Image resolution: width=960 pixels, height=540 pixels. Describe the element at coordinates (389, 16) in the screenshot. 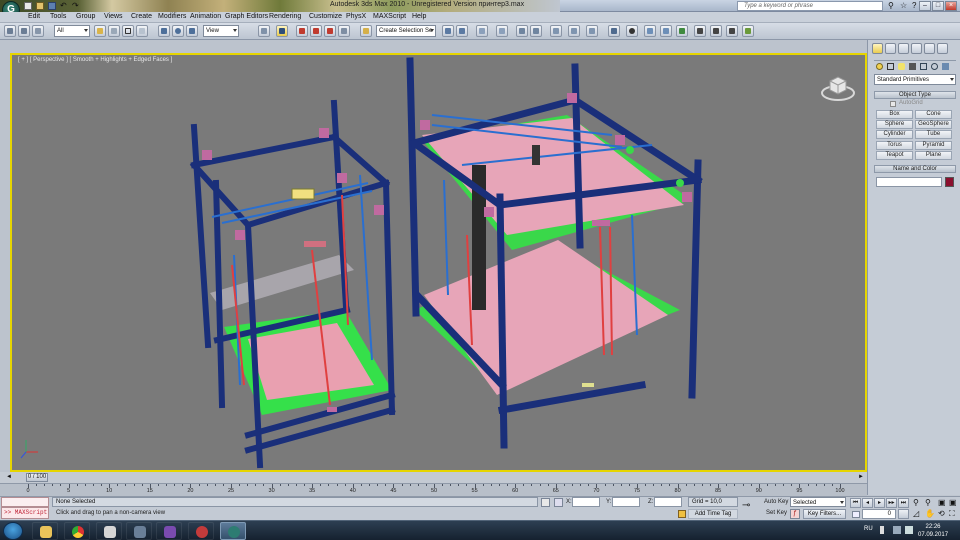

I see `menu-maxscript: MAXScript` at that location.